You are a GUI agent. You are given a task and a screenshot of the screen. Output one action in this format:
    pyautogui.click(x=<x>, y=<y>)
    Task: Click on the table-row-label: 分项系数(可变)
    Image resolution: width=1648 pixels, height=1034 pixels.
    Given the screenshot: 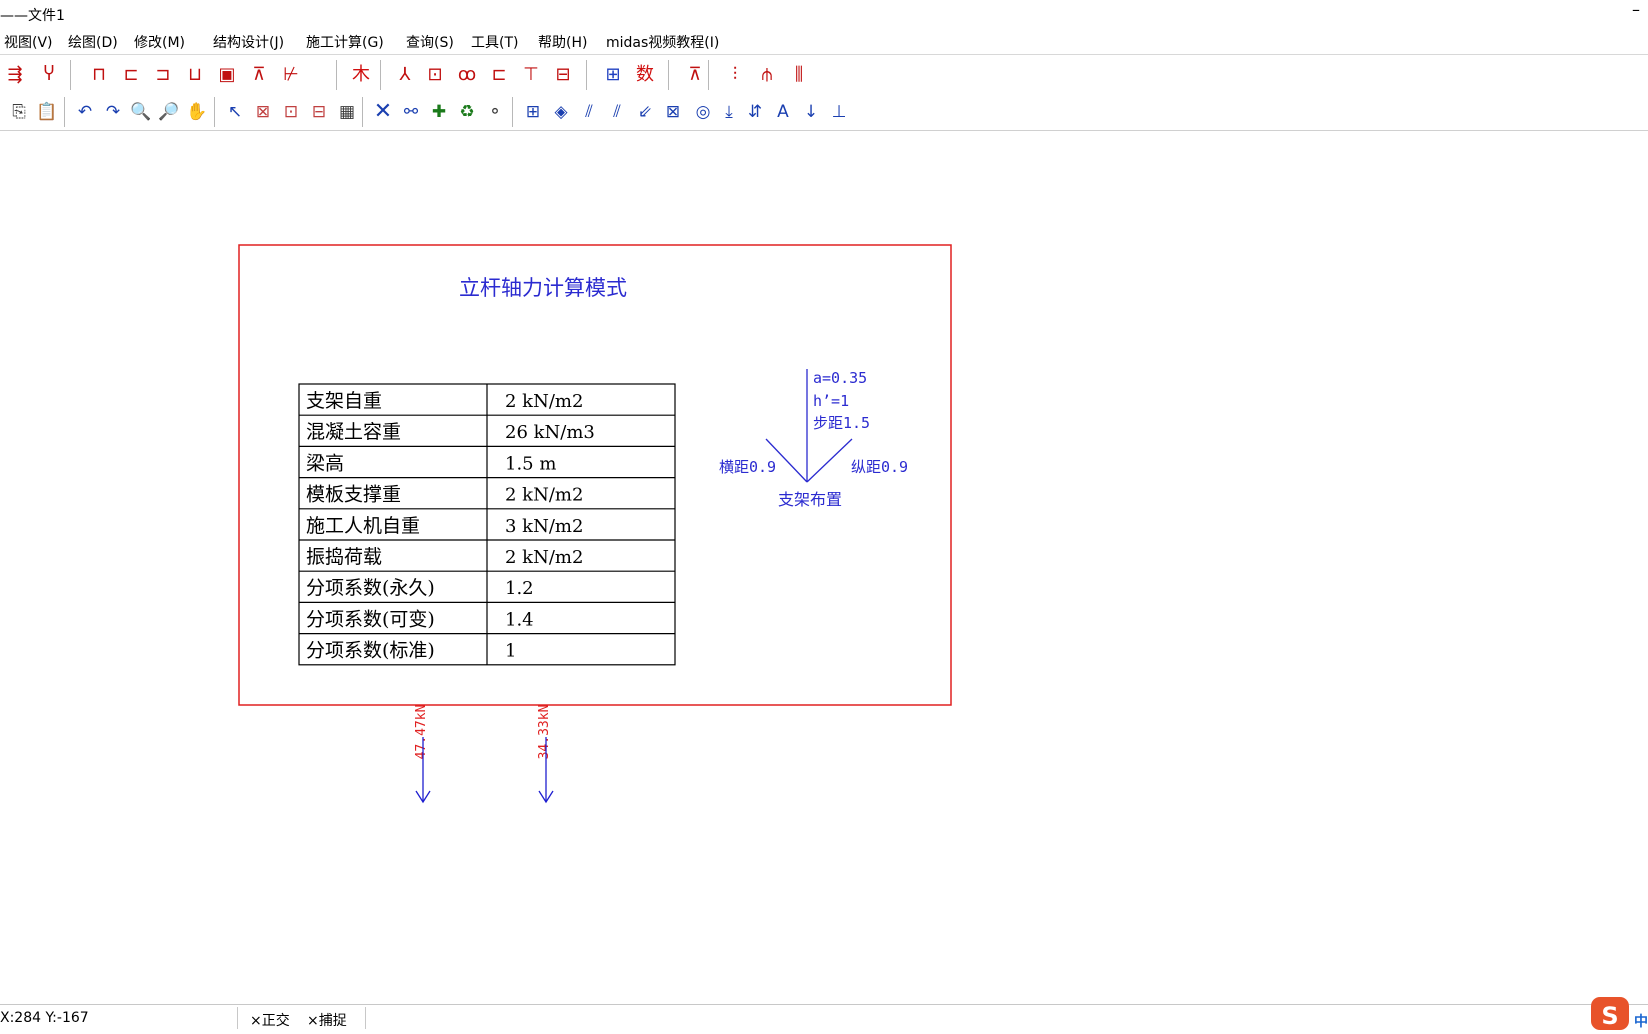 What is the action you would take?
    pyautogui.click(x=370, y=619)
    